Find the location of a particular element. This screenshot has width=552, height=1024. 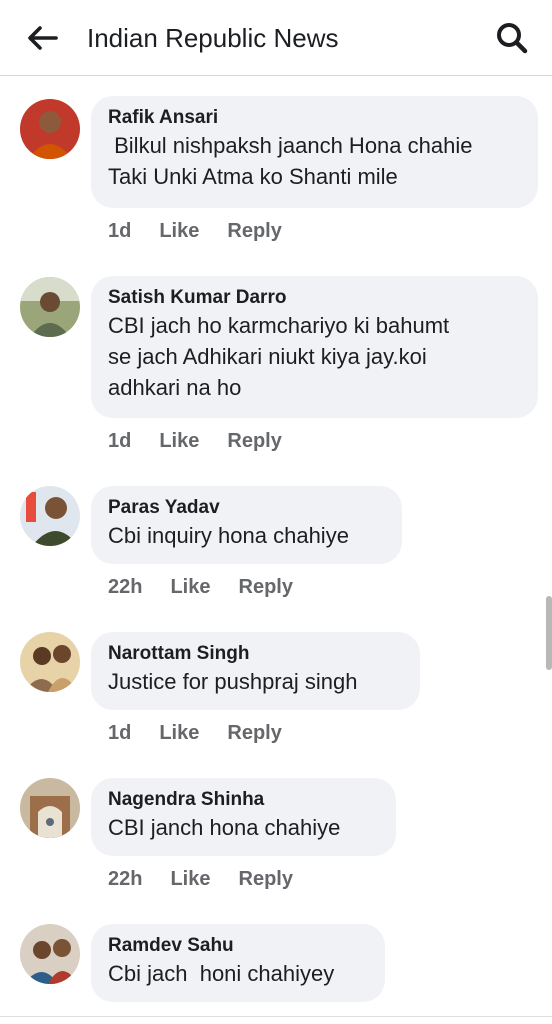

scrollbar is located at coordinates (549, 633).